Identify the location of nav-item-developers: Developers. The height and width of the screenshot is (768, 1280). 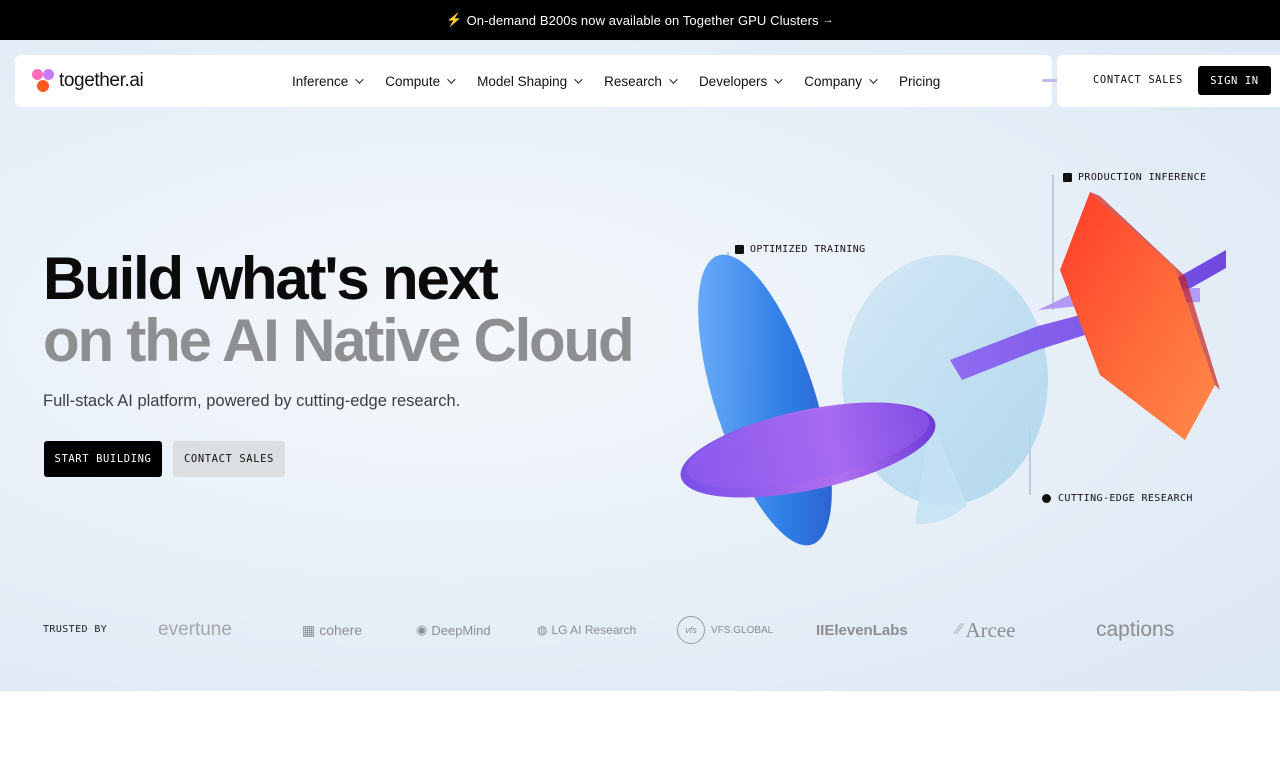
(740, 81).